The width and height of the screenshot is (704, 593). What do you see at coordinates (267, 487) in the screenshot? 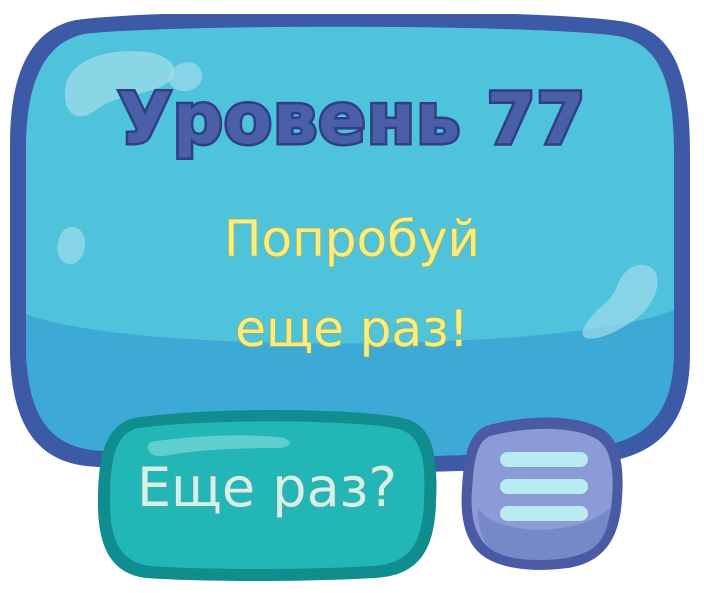
I see `retry-button-label: Еще раз?` at bounding box center [267, 487].